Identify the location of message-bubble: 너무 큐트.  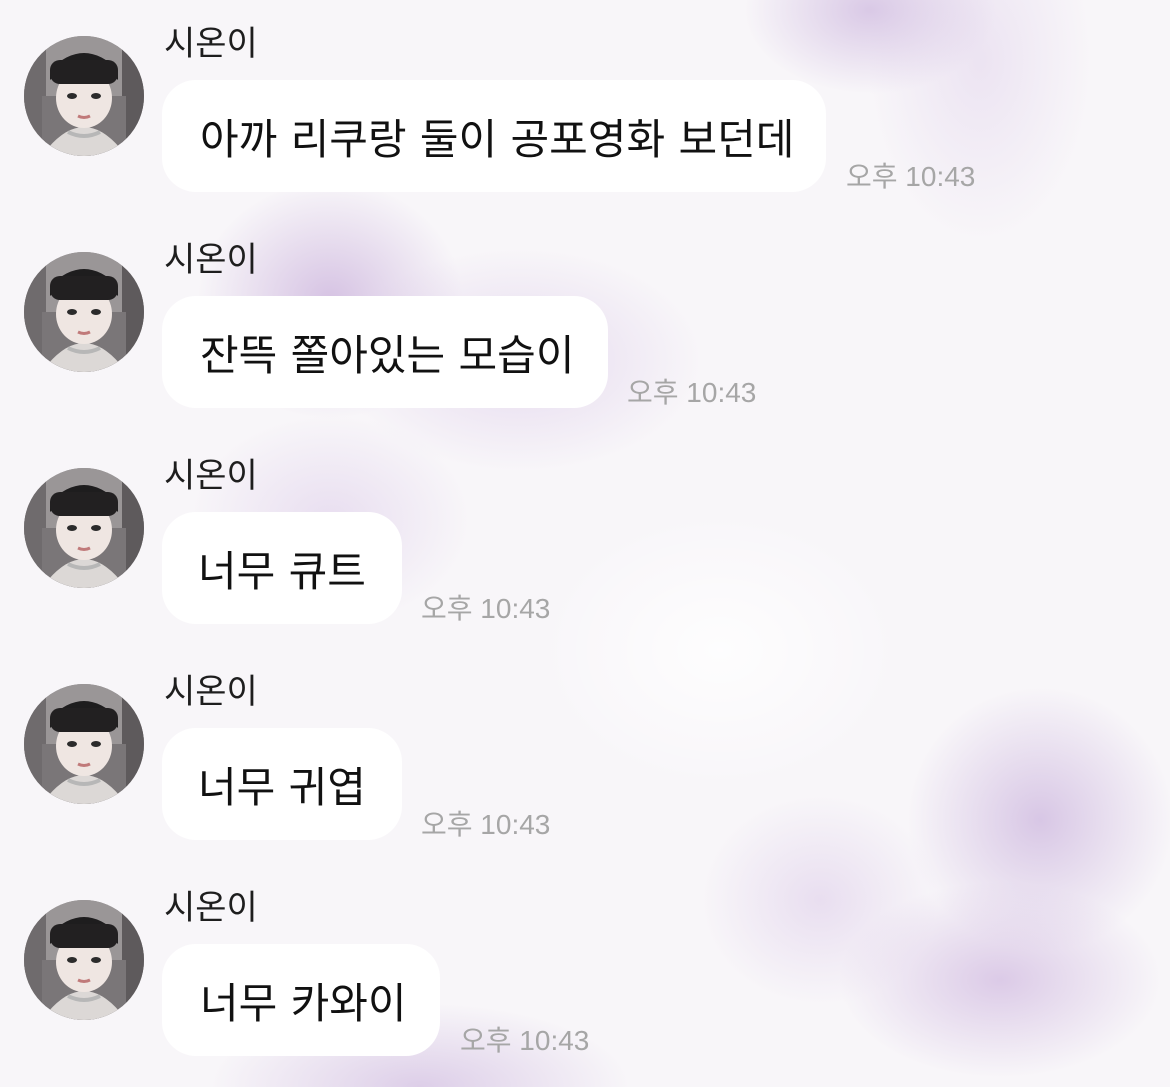
(282, 568).